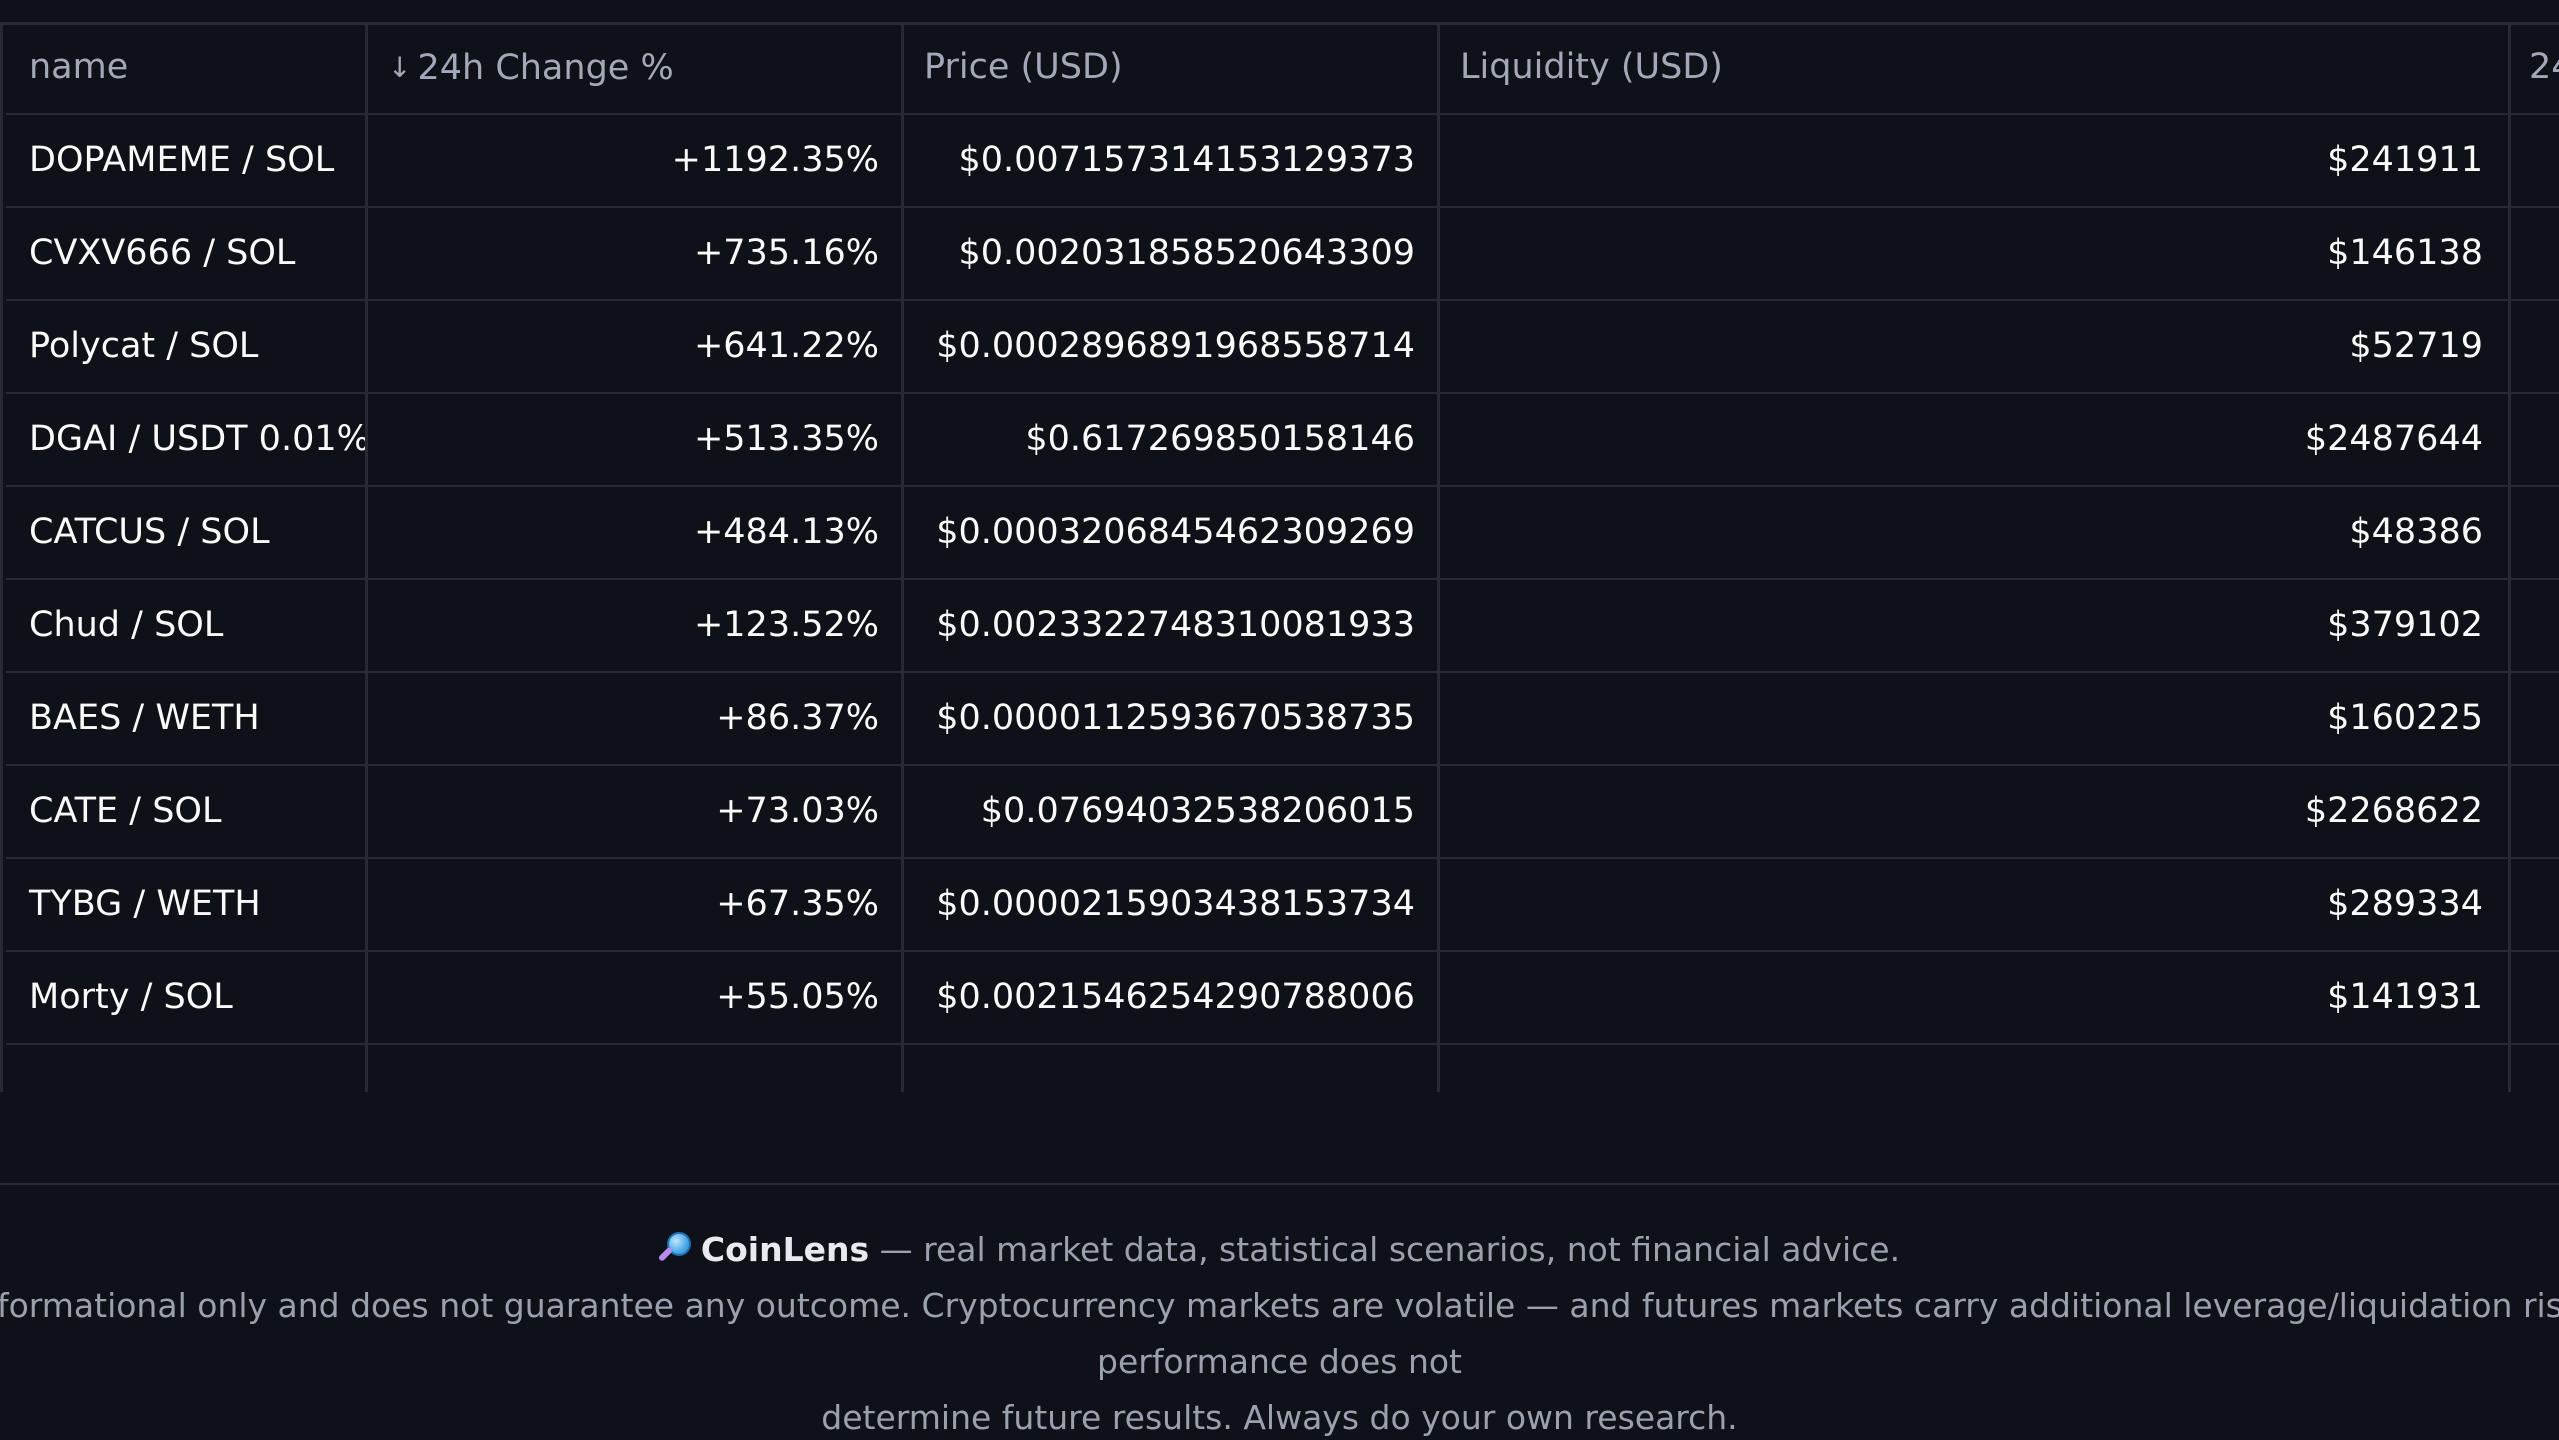  What do you see at coordinates (786, 253) in the screenshot?
I see `cell-change-text: +735.16%` at bounding box center [786, 253].